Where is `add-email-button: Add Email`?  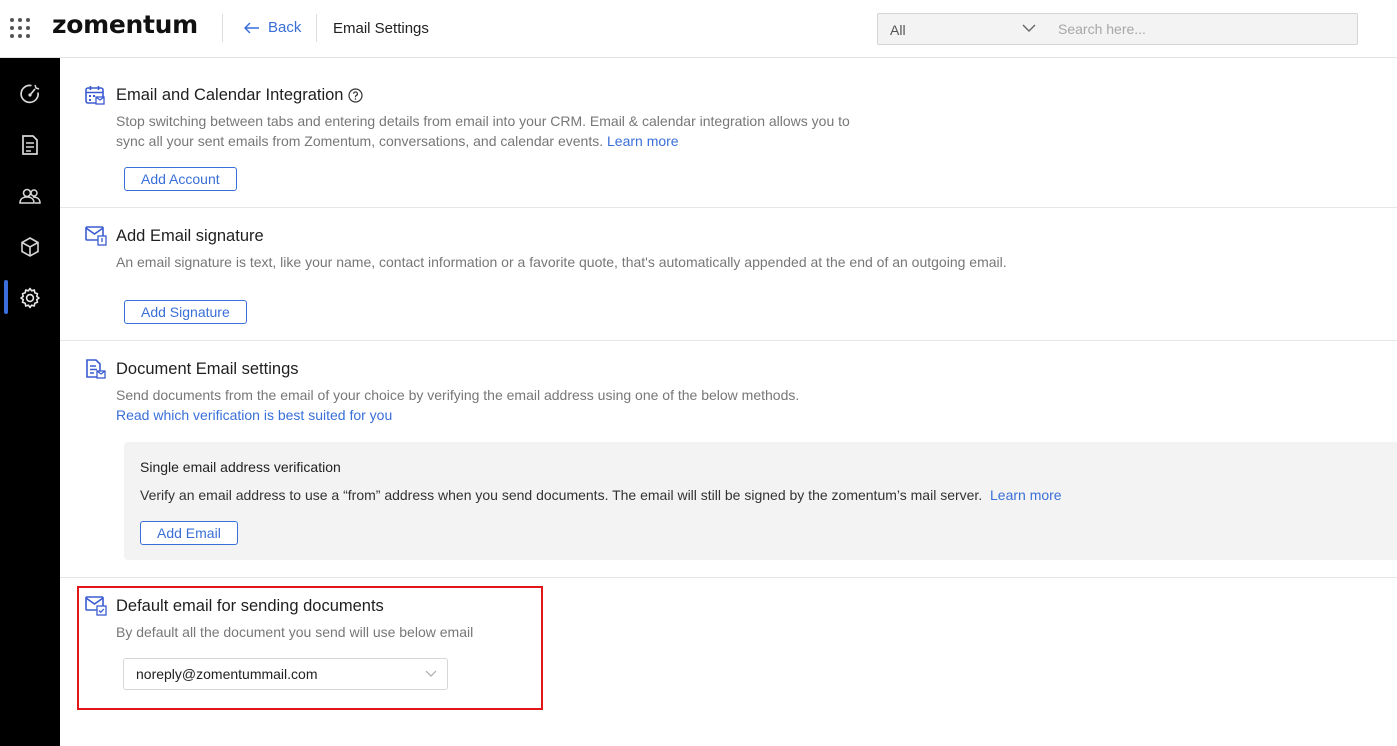
add-email-button: Add Email is located at coordinates (189, 533).